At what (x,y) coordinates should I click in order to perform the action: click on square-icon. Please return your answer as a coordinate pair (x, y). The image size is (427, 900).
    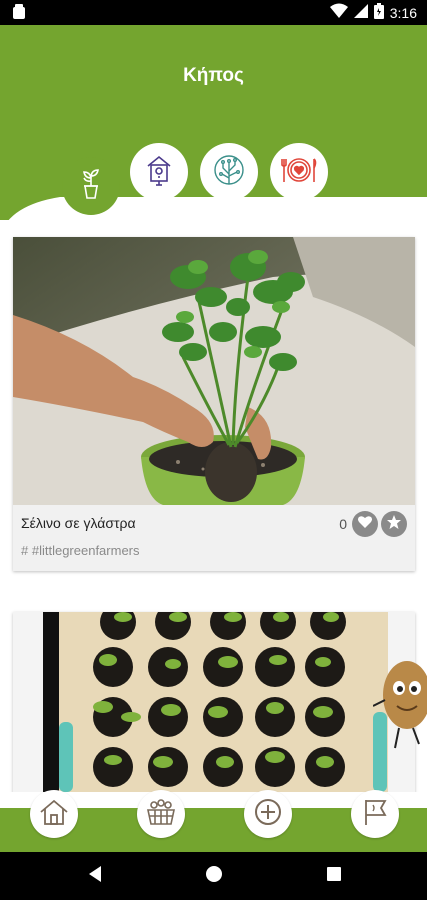
    Looking at the image, I should click on (334, 876).